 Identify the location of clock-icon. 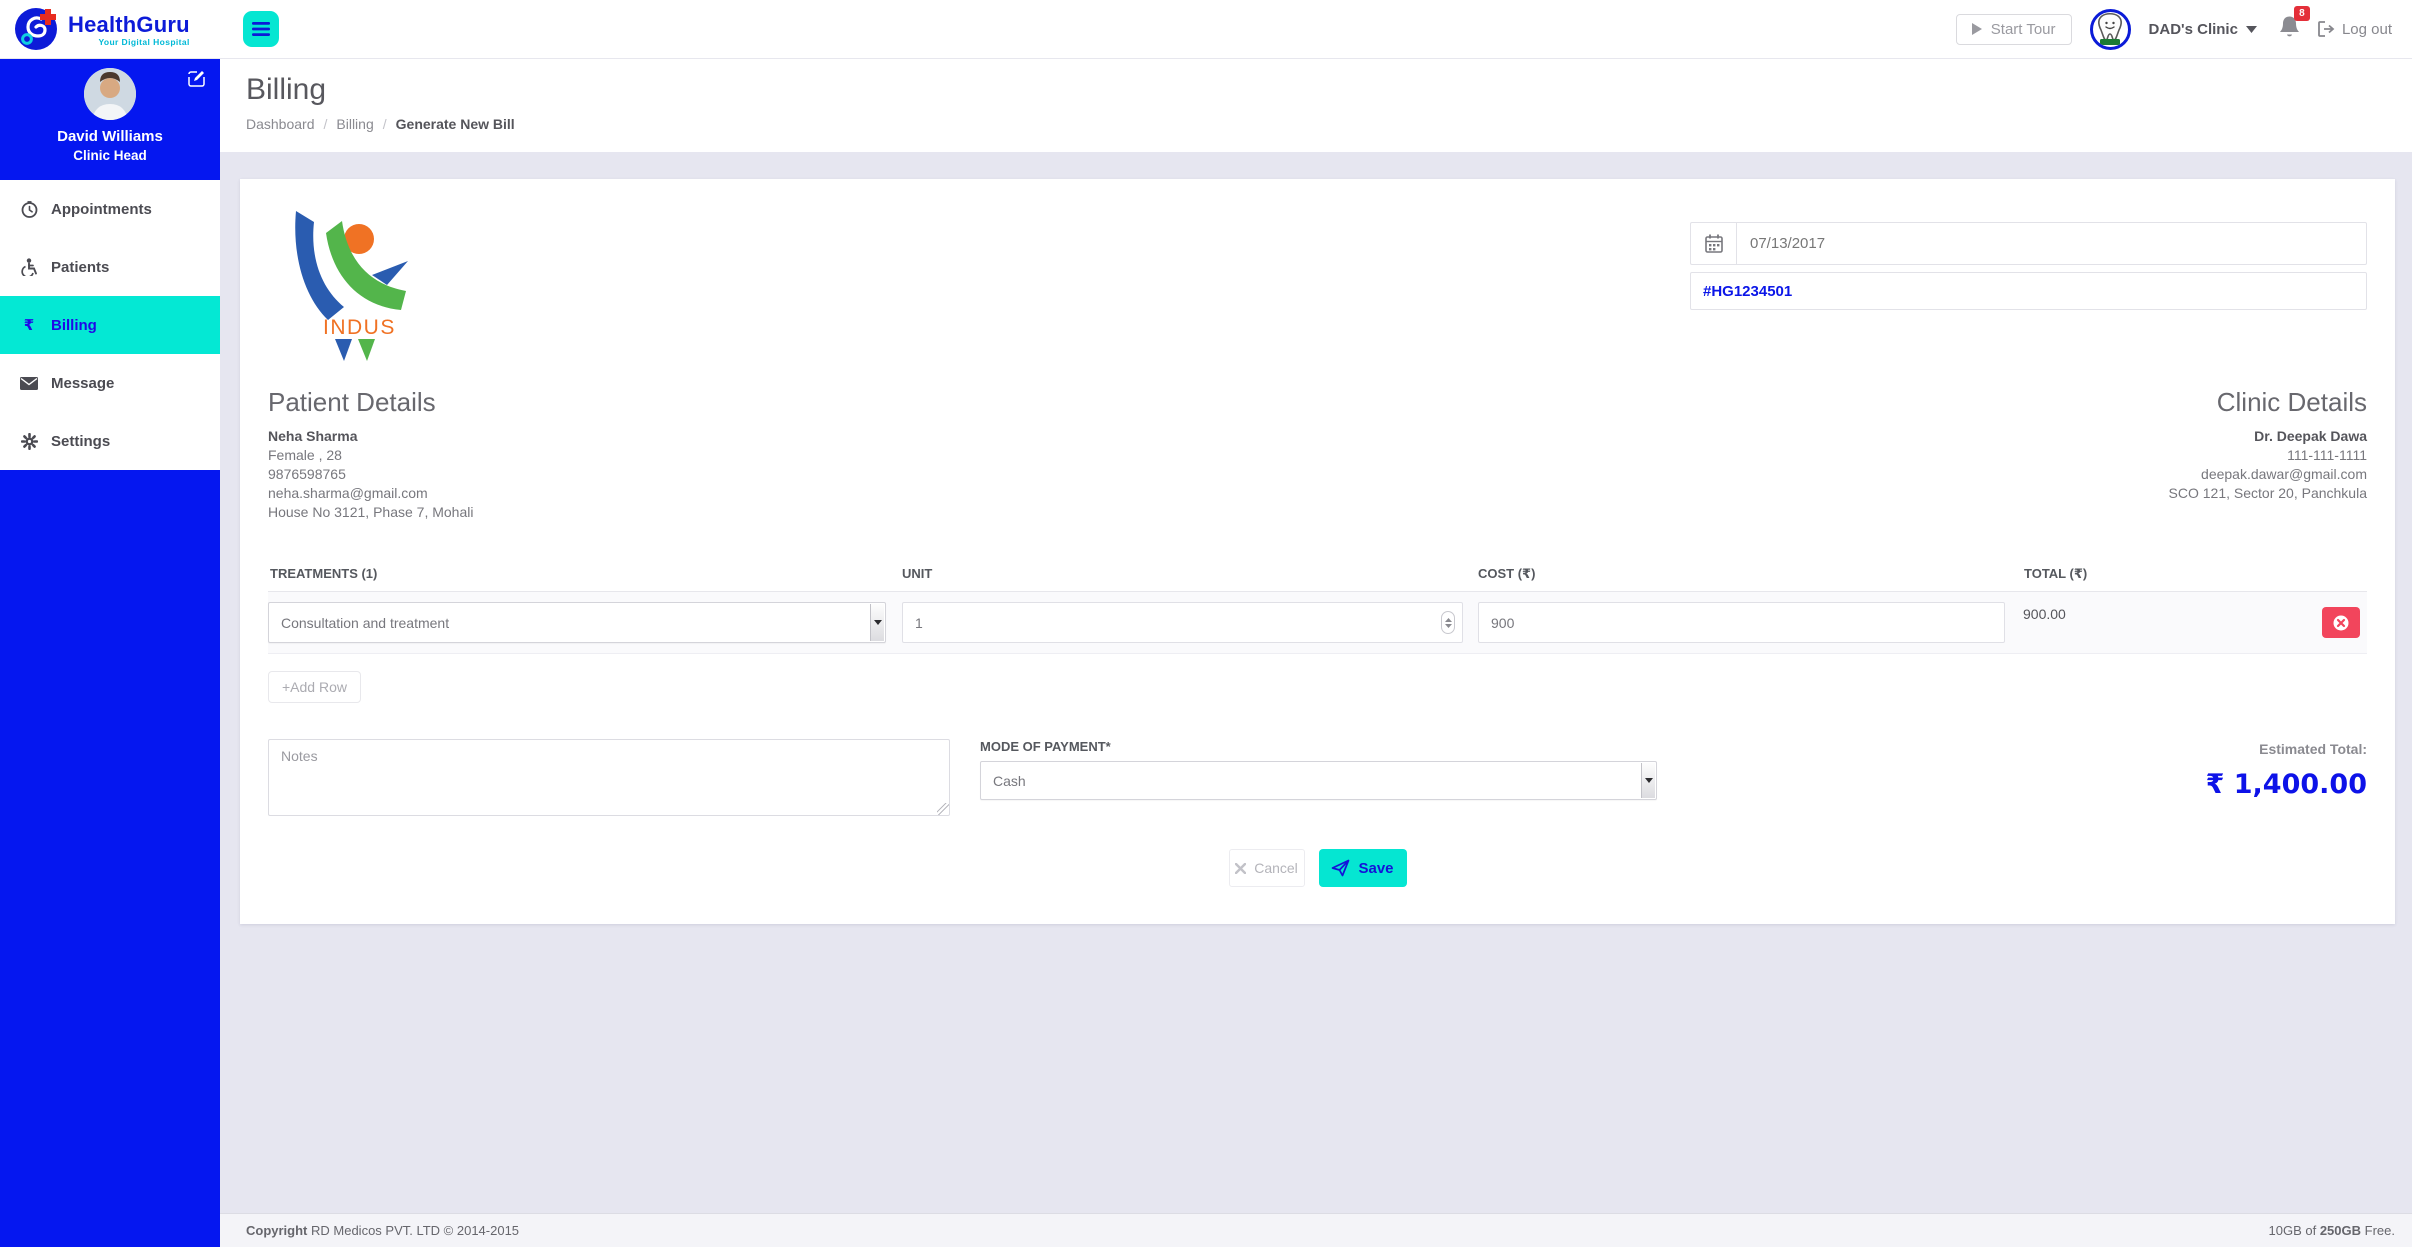
(29, 209).